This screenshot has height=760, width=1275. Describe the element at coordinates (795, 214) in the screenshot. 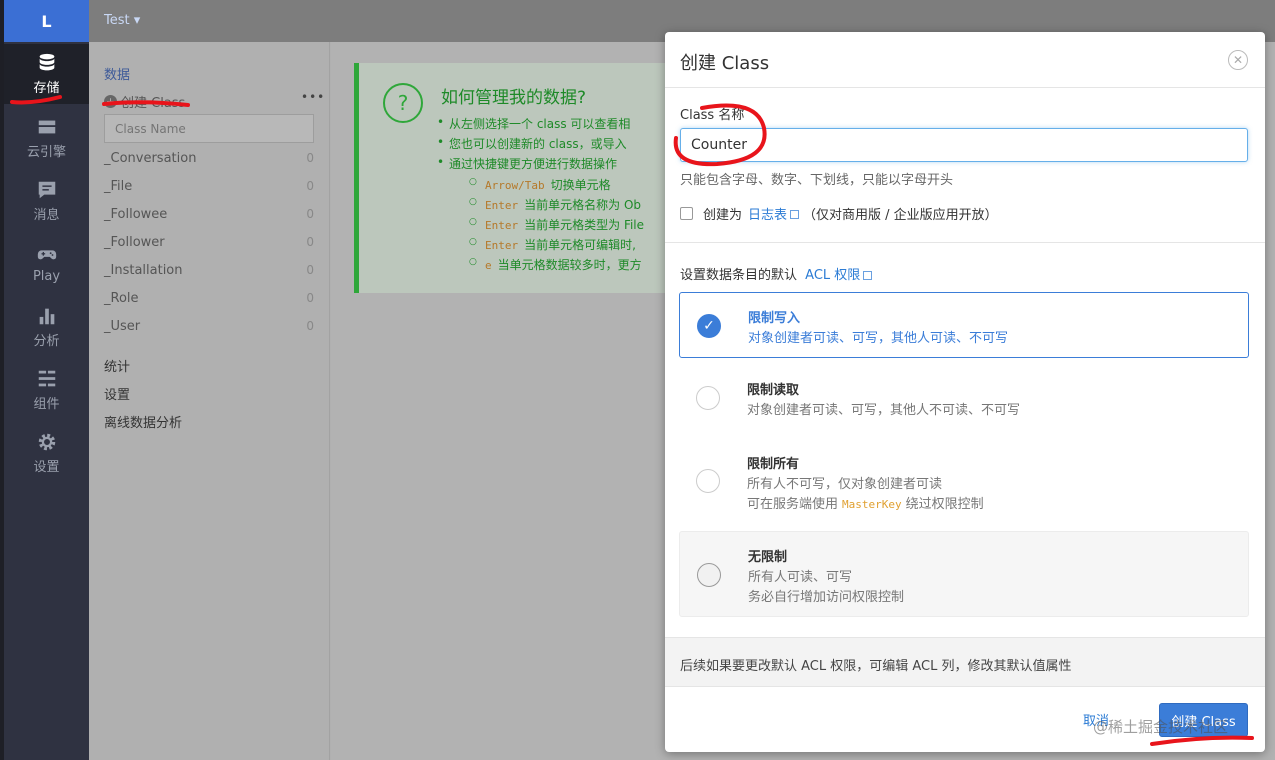

I see `external-link-icon` at that location.